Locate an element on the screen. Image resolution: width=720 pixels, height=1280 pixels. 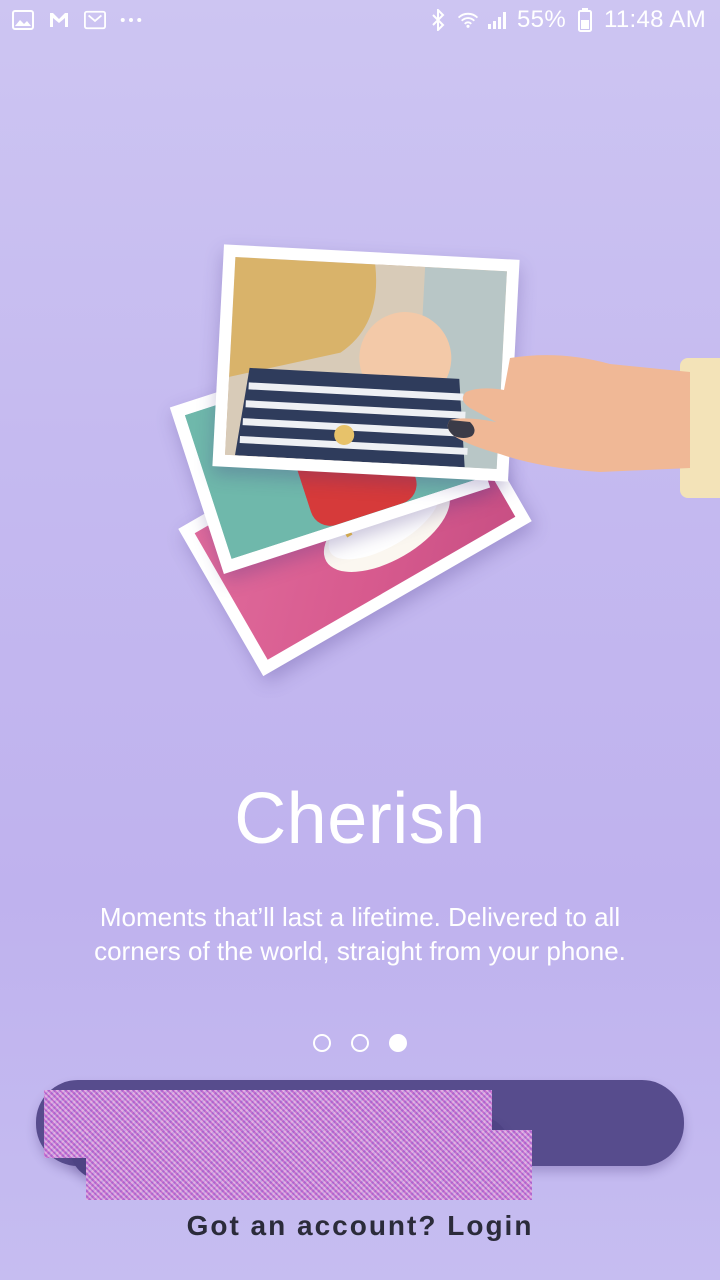
redacted-region is located at coordinates (309, 1165).